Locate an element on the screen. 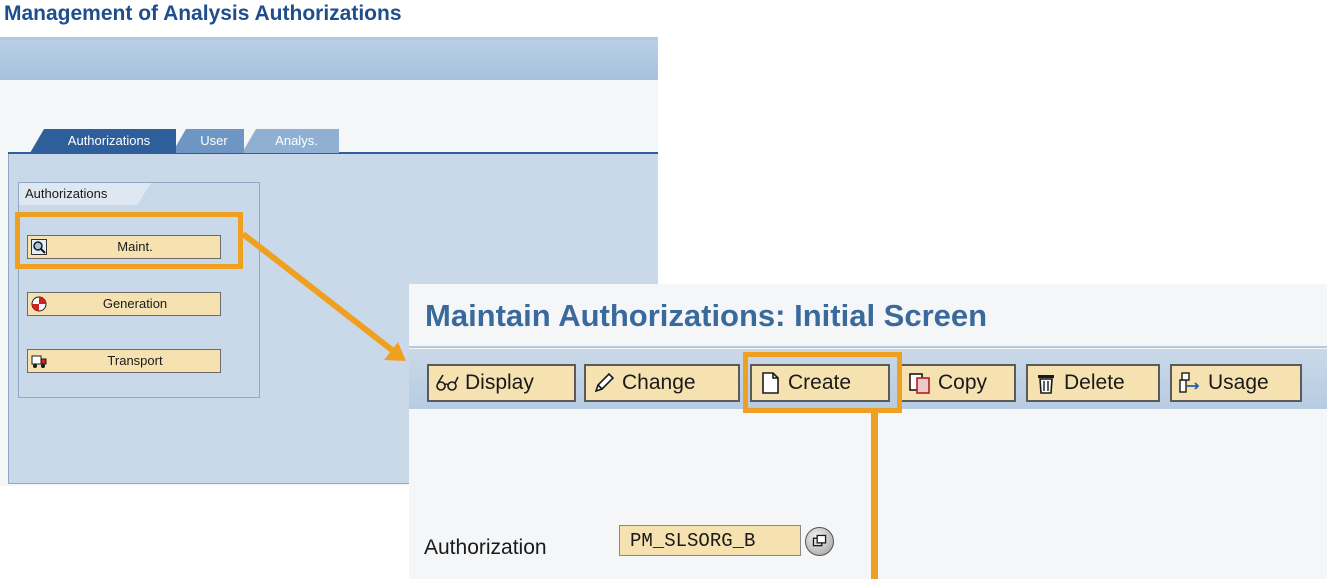 This screenshot has height=579, width=1327. usage-button-label: Usage is located at coordinates (1238, 382).